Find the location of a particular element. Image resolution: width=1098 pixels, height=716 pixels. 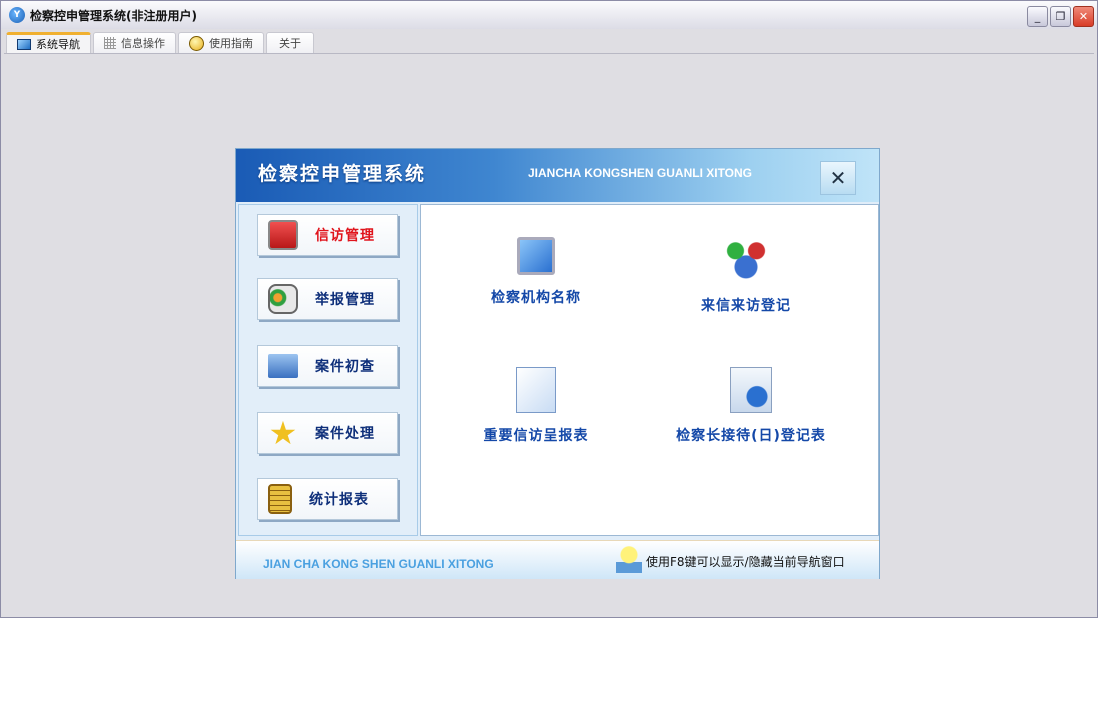

nav-statistics: 统计报表 is located at coordinates (327, 499).